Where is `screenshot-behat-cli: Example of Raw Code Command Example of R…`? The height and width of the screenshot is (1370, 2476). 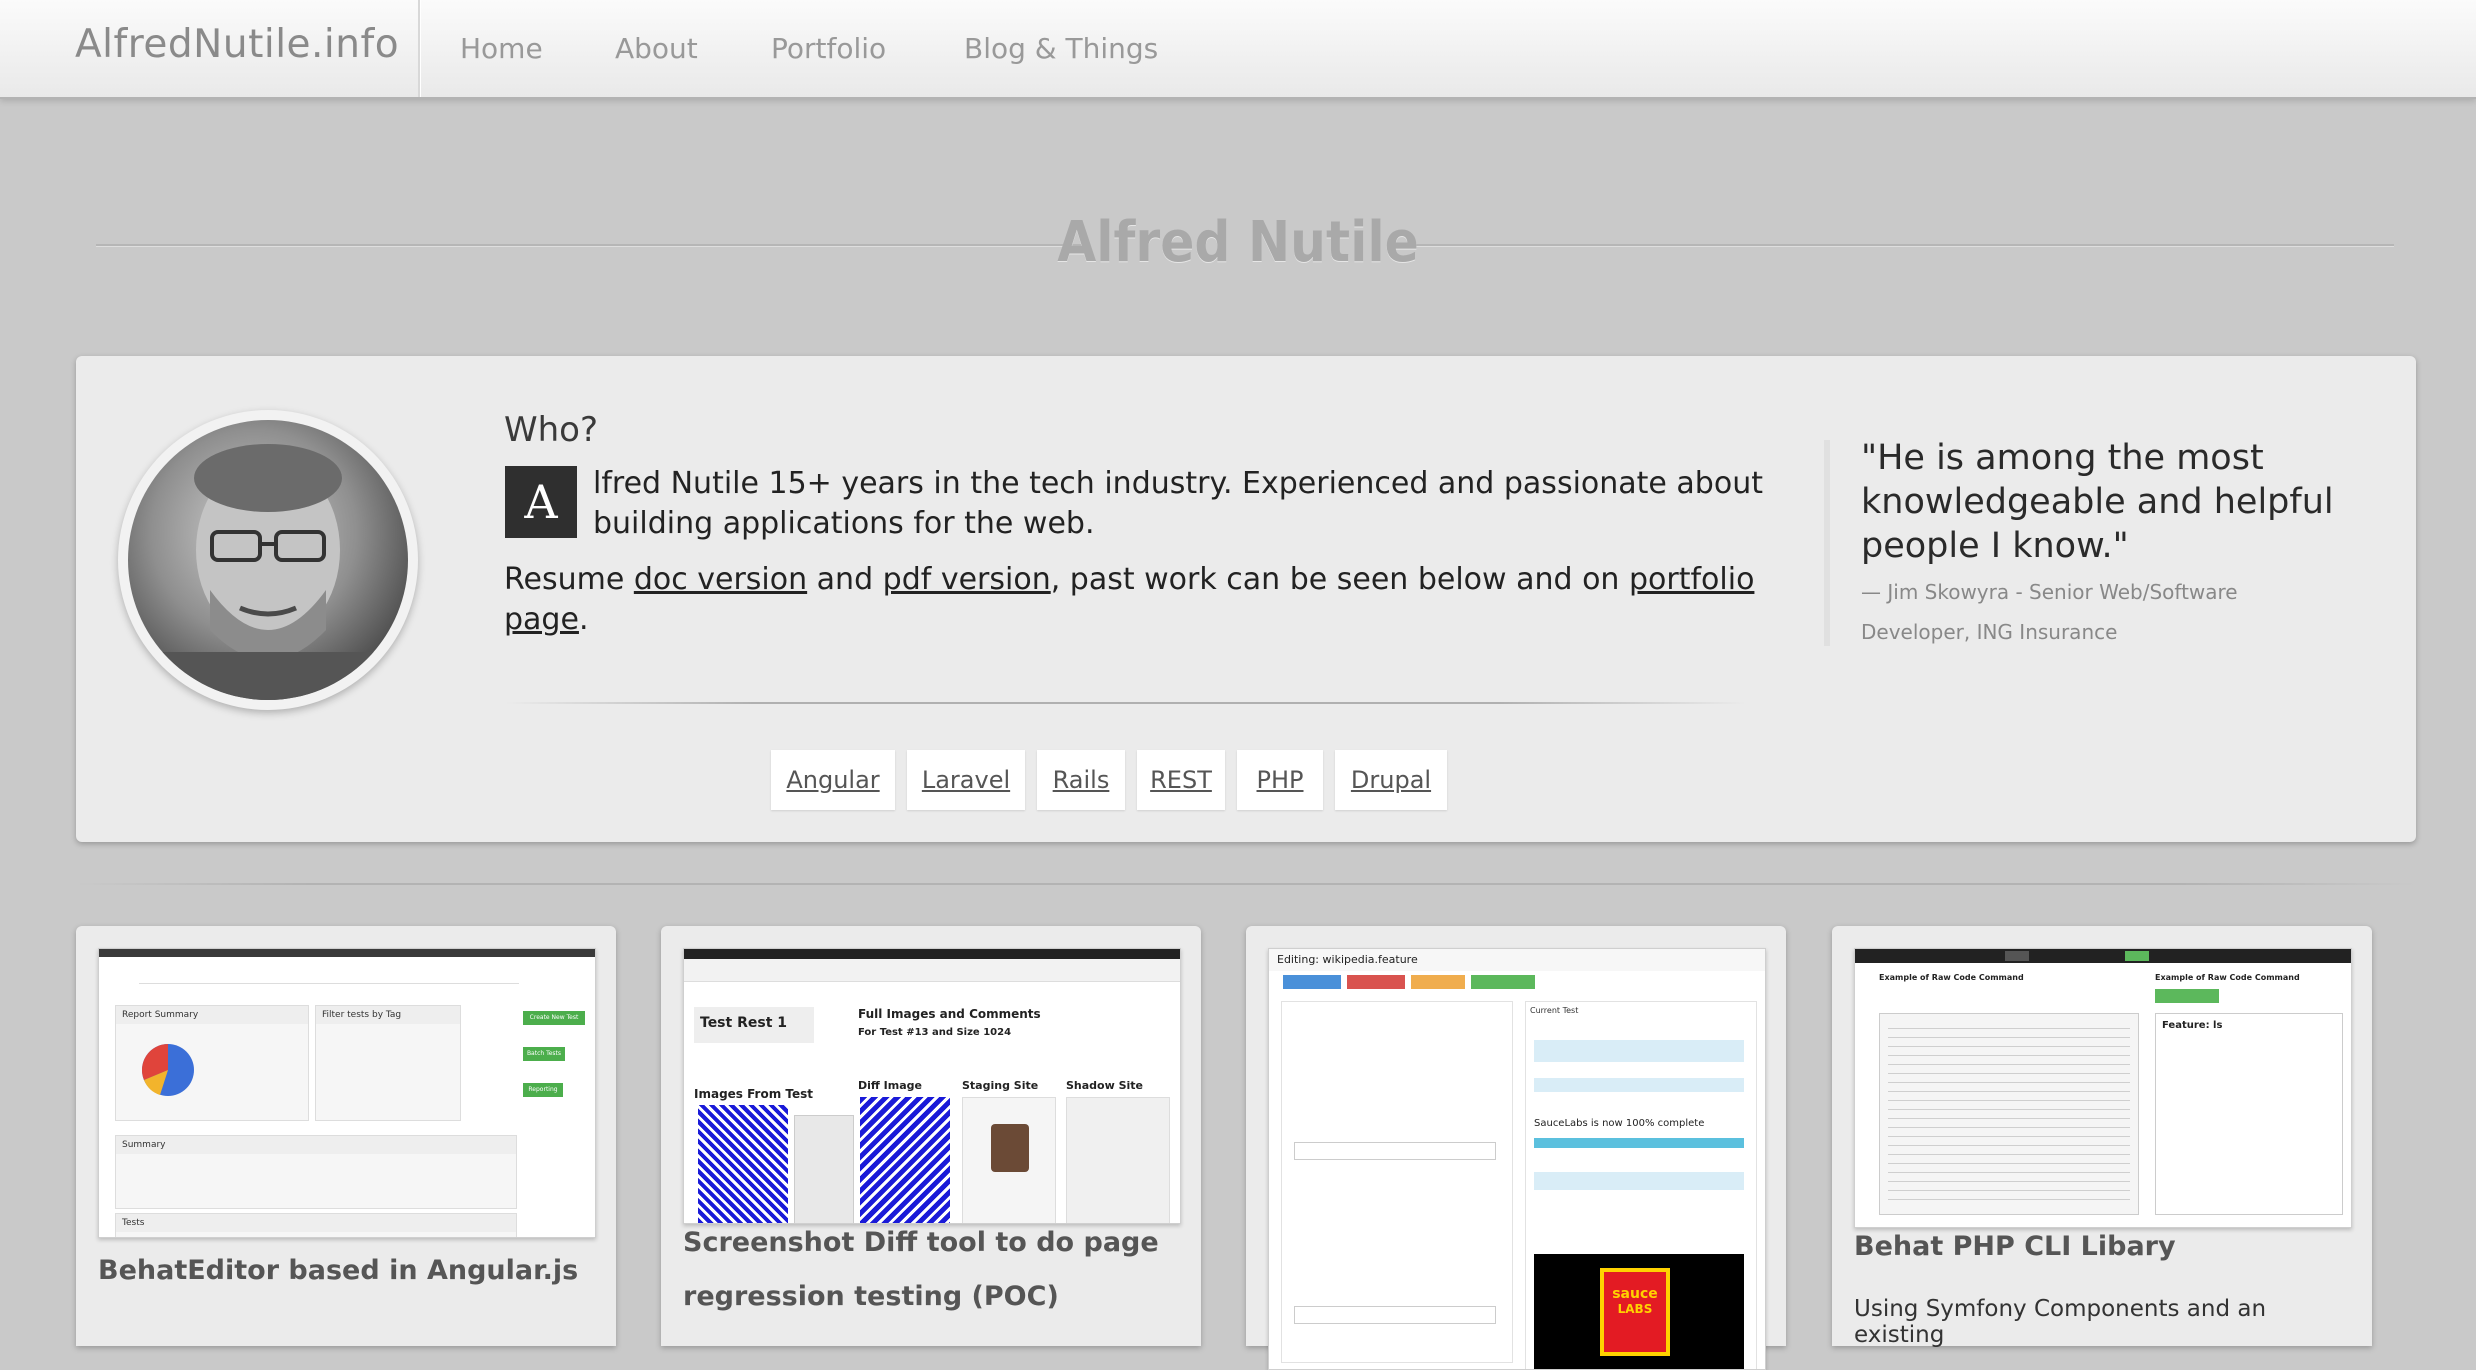 screenshot-behat-cli: Example of Raw Code Command Example of R… is located at coordinates (2103, 1088).